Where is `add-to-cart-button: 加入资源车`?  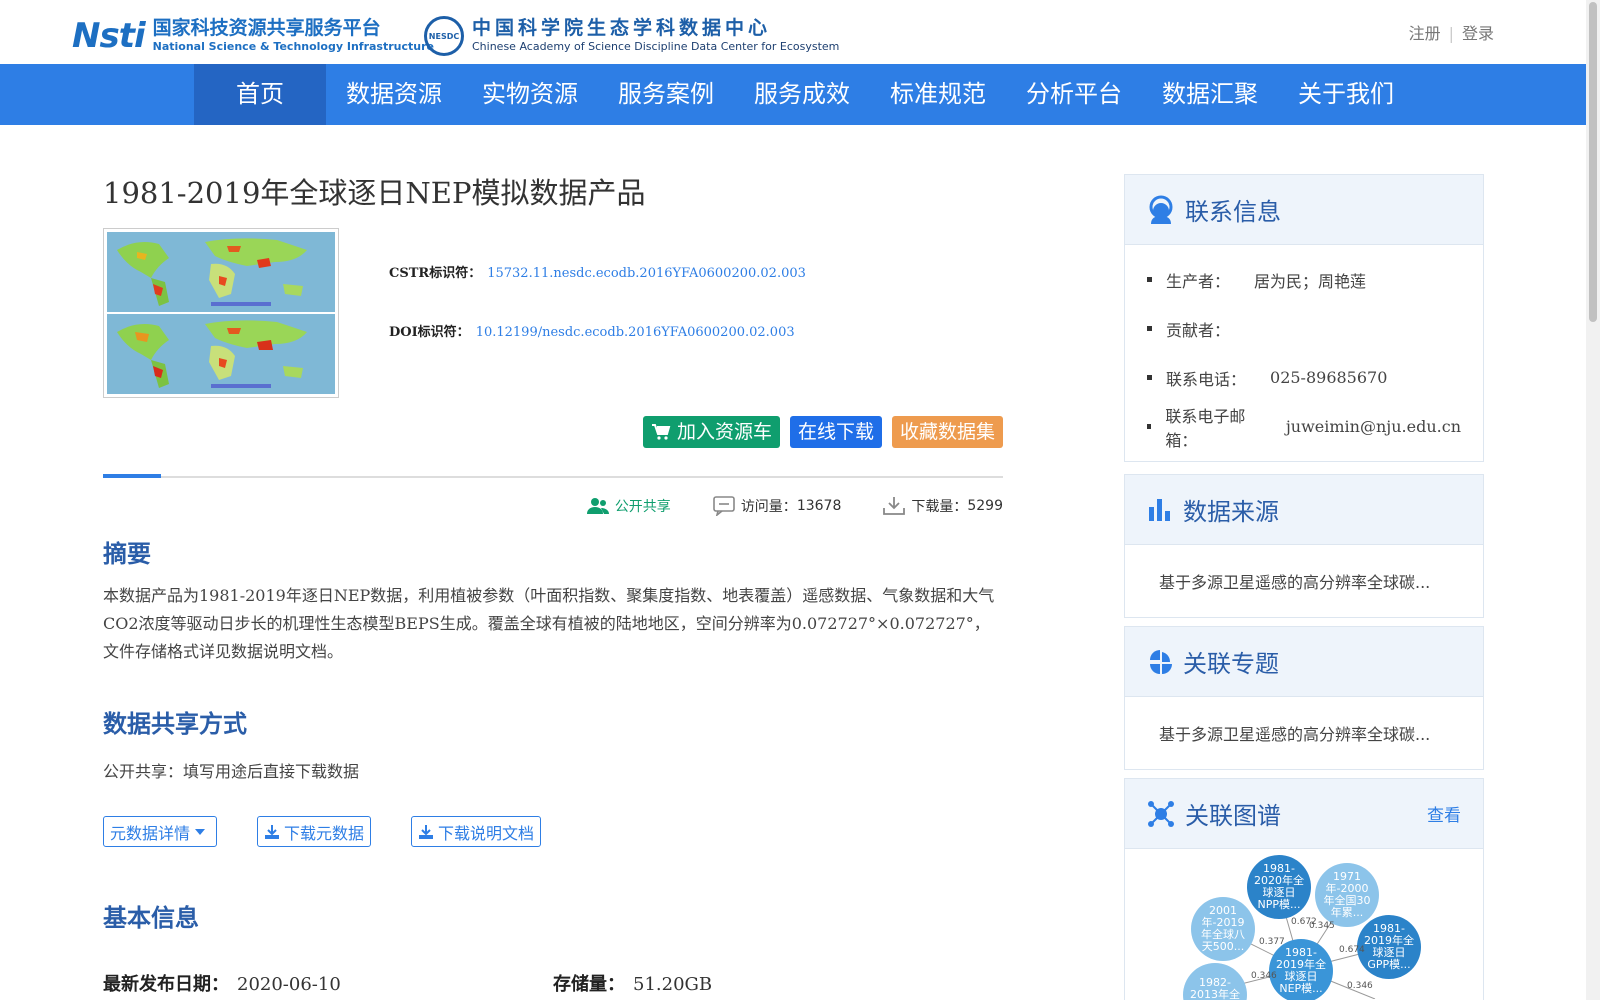
add-to-cart-button: 加入资源车 is located at coordinates (711, 432).